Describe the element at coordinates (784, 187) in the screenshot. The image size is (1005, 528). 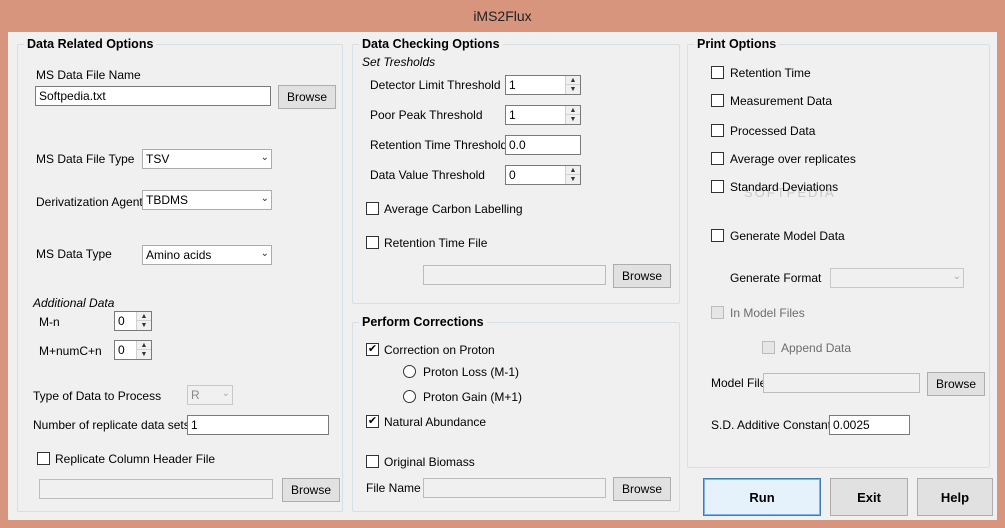
I see `std-deviations-label: Standard Deviations` at that location.